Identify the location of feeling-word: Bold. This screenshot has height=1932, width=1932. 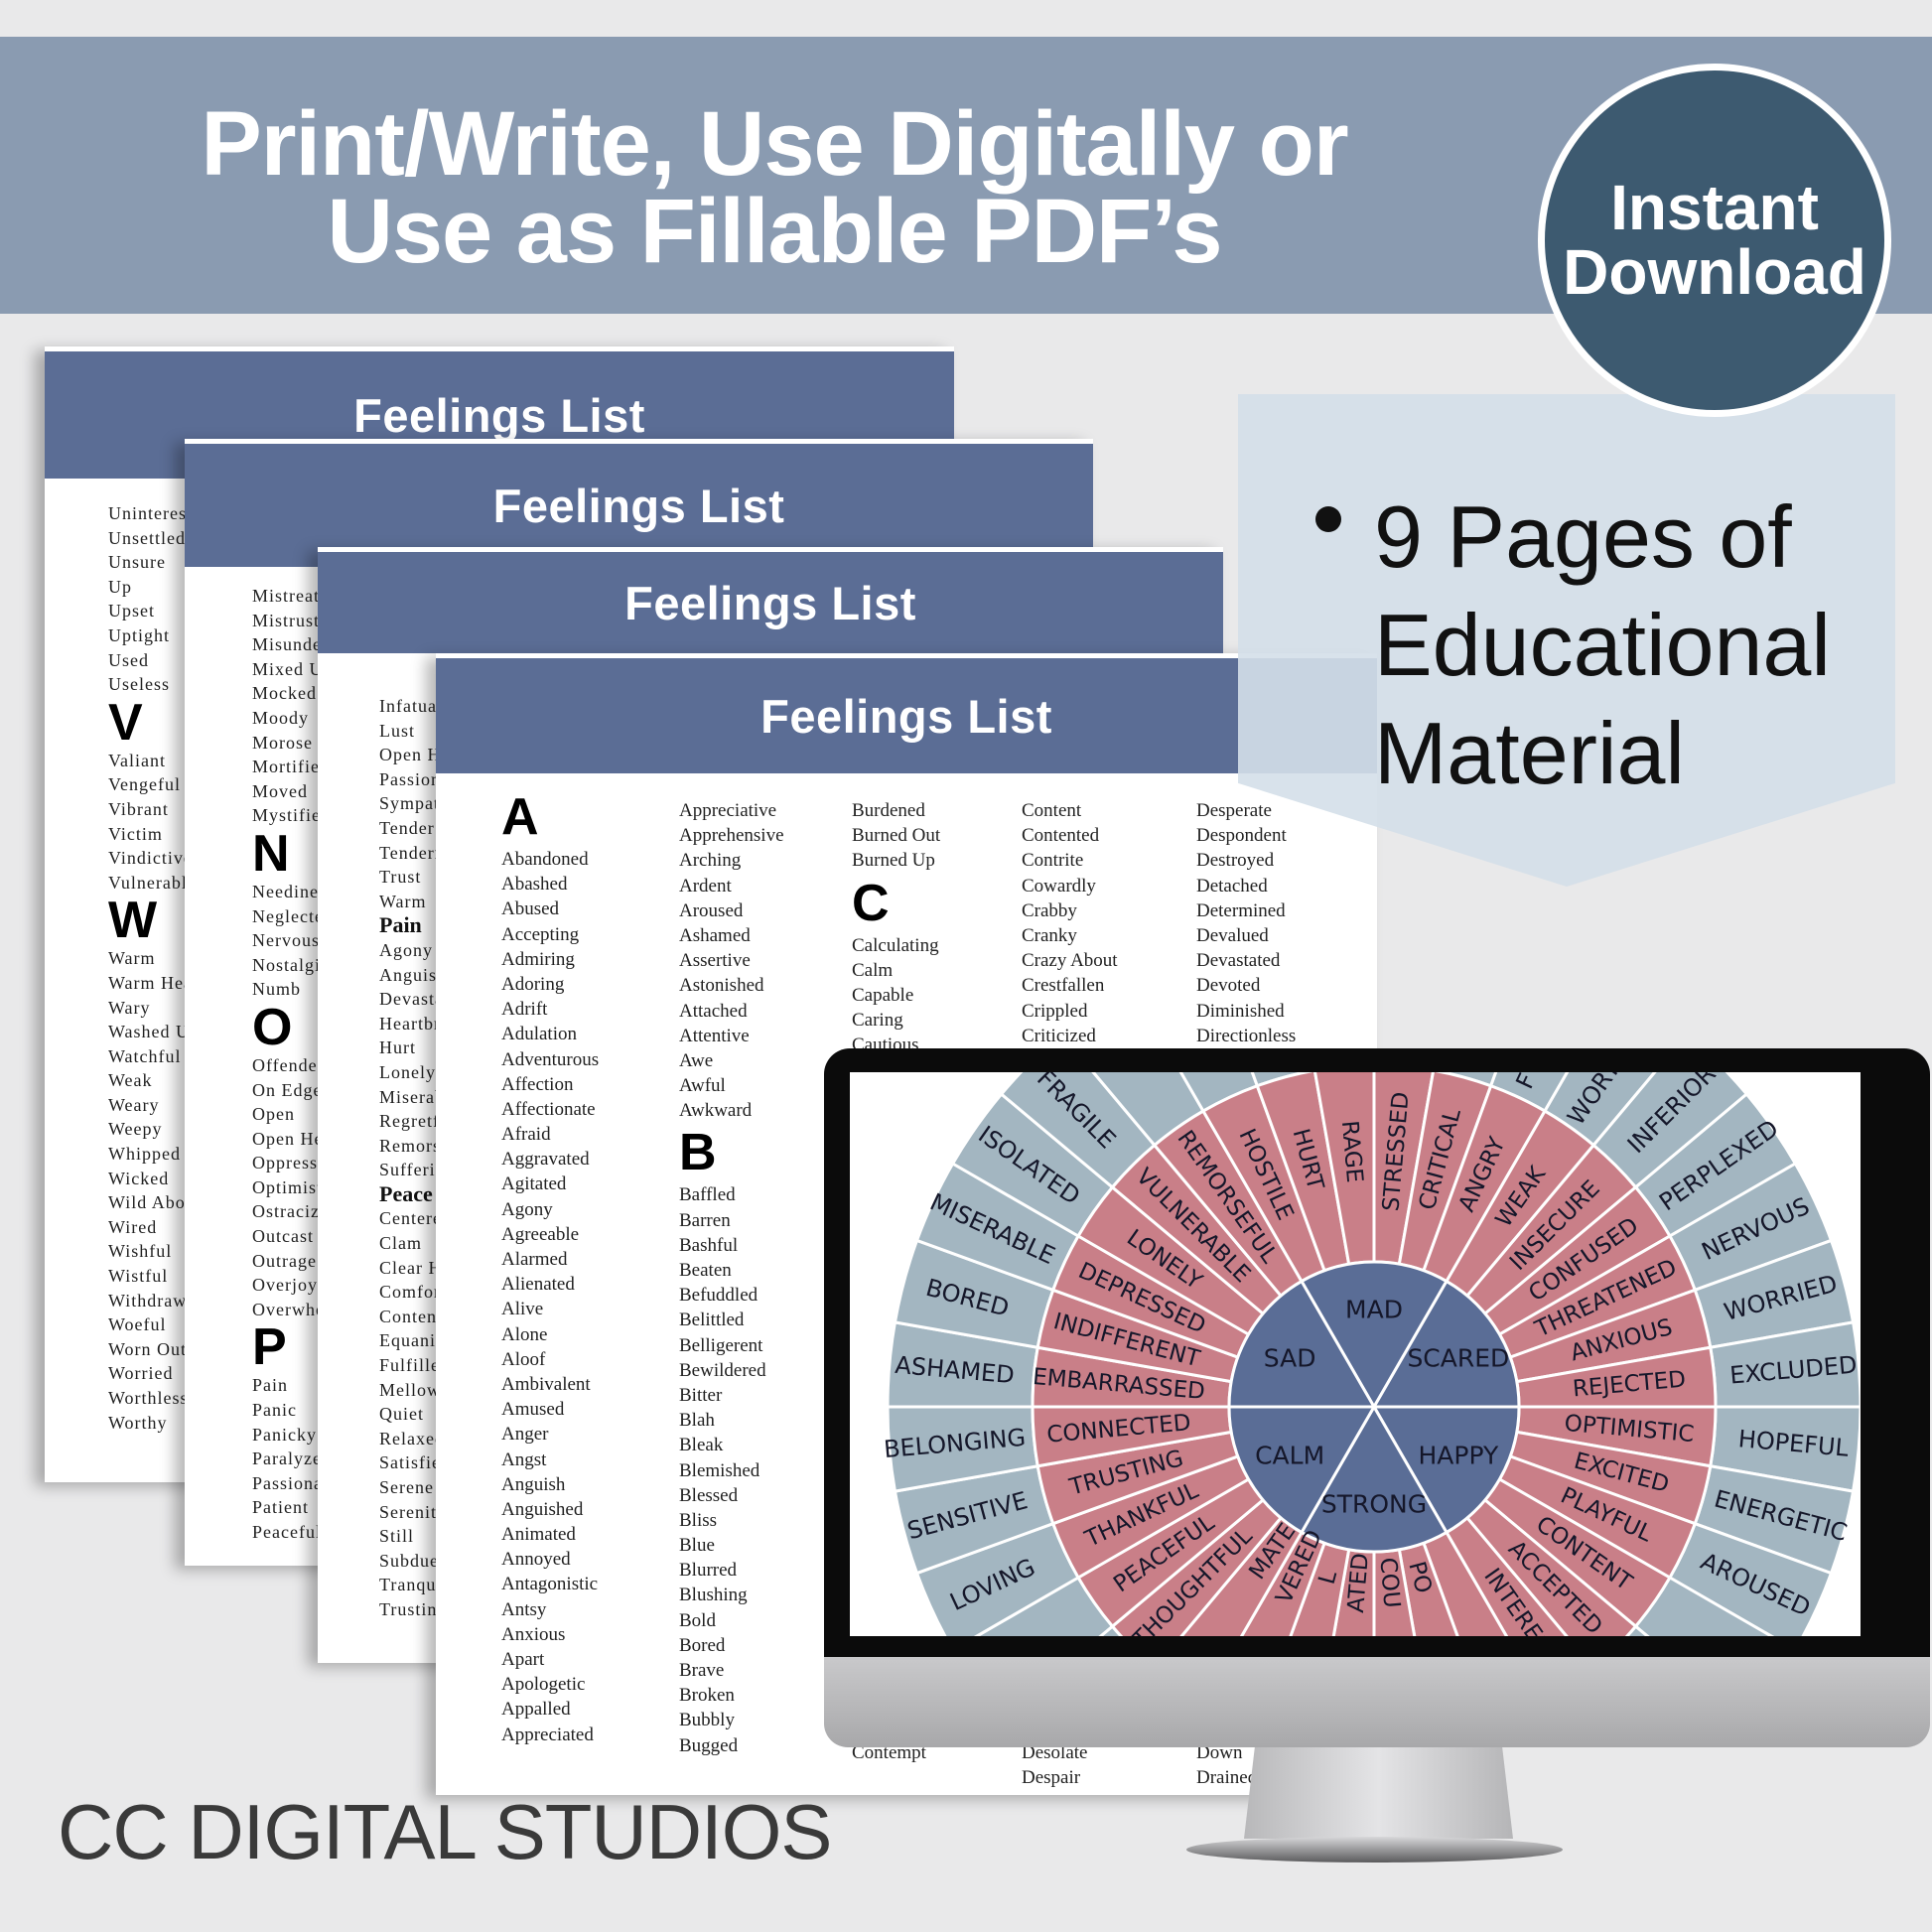
(698, 1620).